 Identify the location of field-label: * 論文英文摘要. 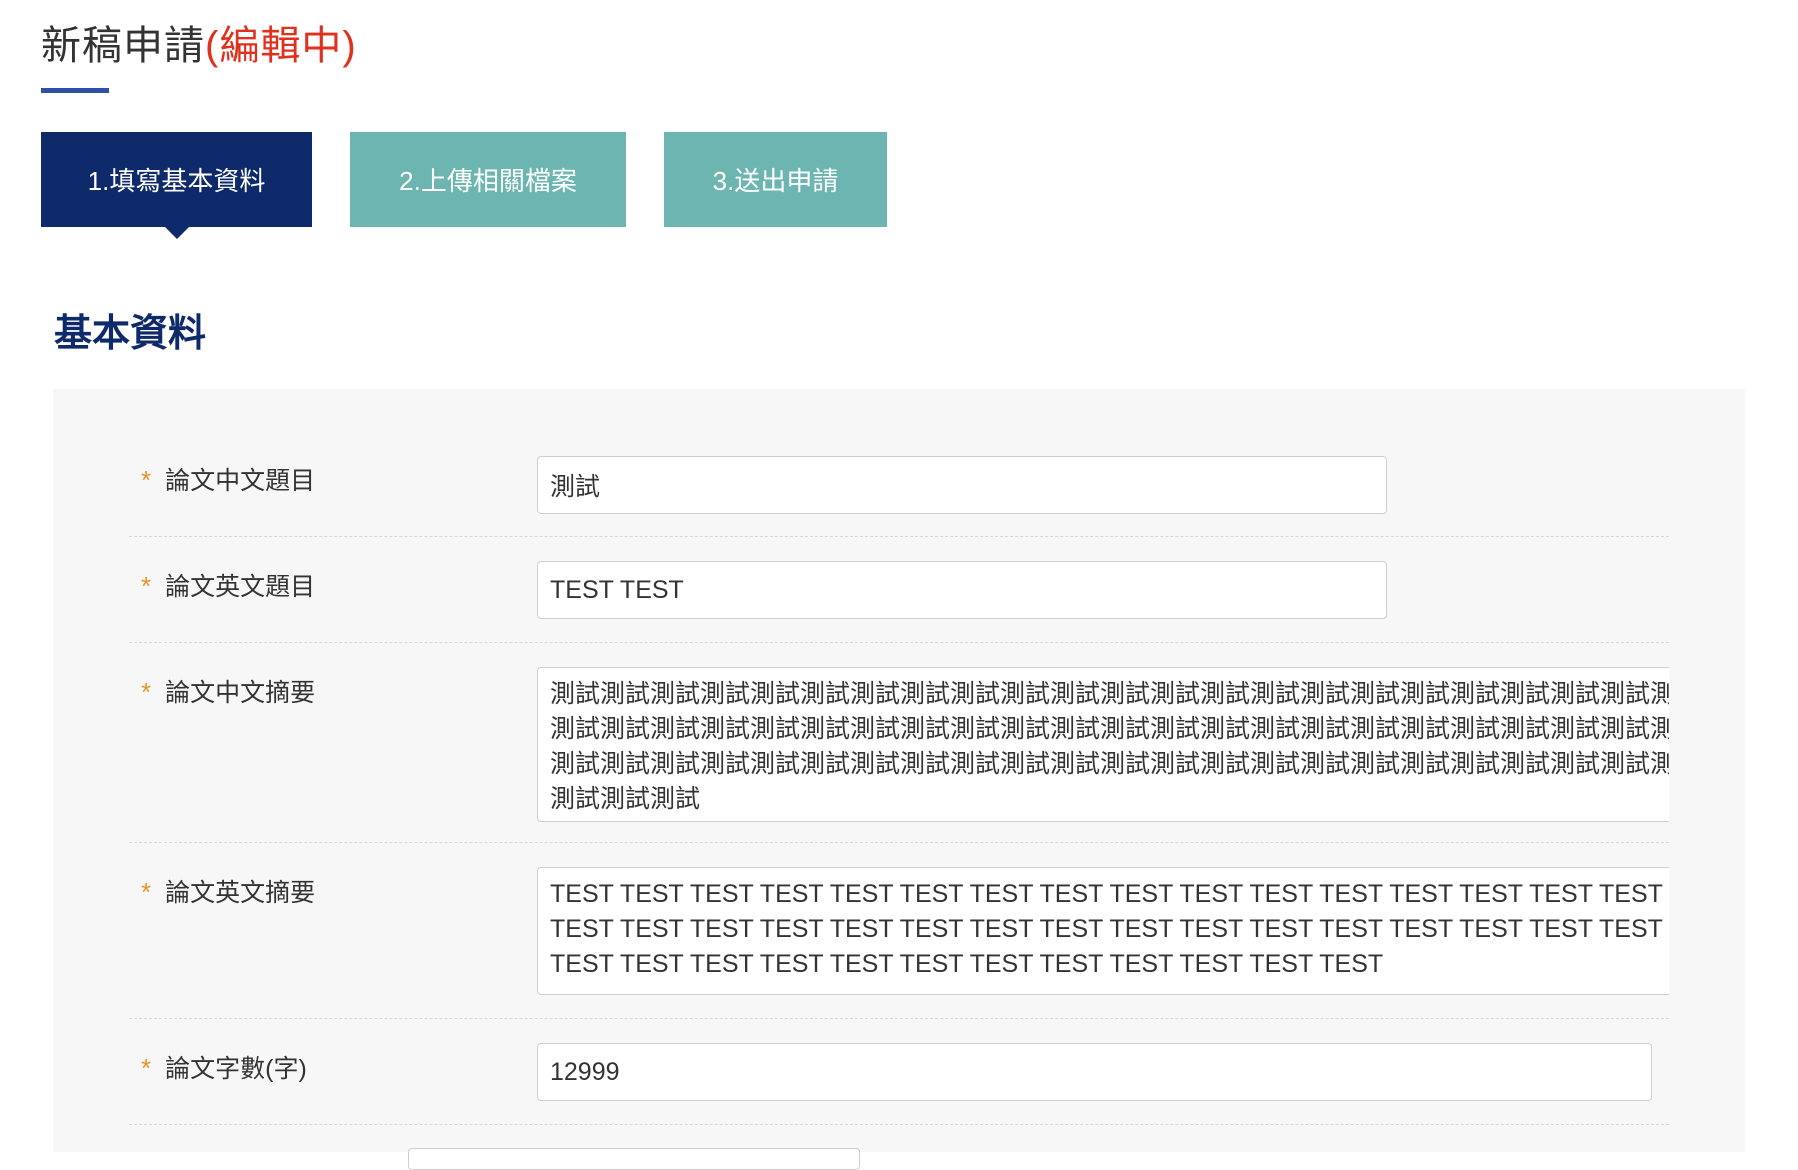
(228, 892).